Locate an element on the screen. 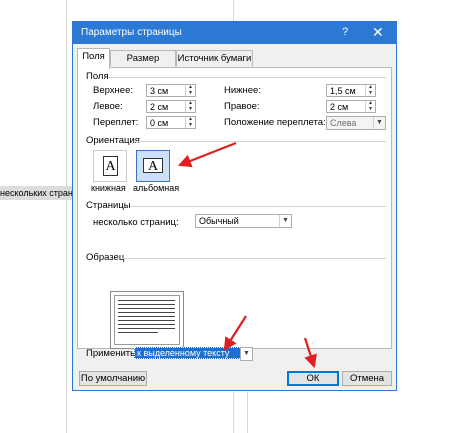 This screenshot has height=433, width=474. arrow-to-landscape is located at coordinates (207, 154).